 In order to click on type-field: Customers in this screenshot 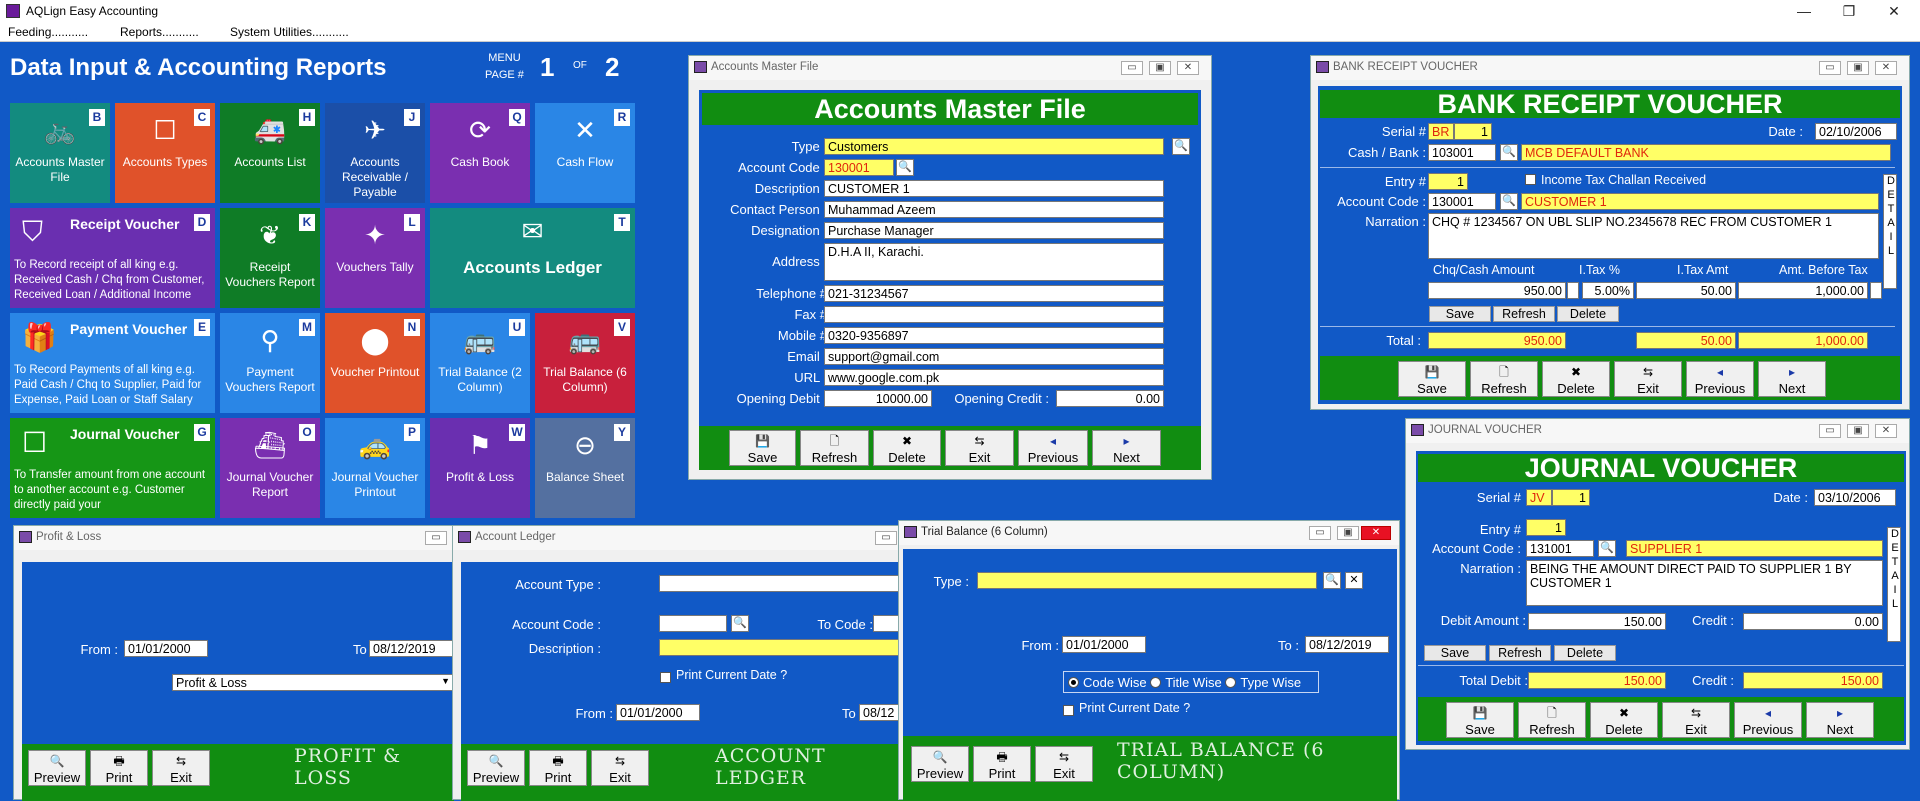, I will do `click(994, 146)`.